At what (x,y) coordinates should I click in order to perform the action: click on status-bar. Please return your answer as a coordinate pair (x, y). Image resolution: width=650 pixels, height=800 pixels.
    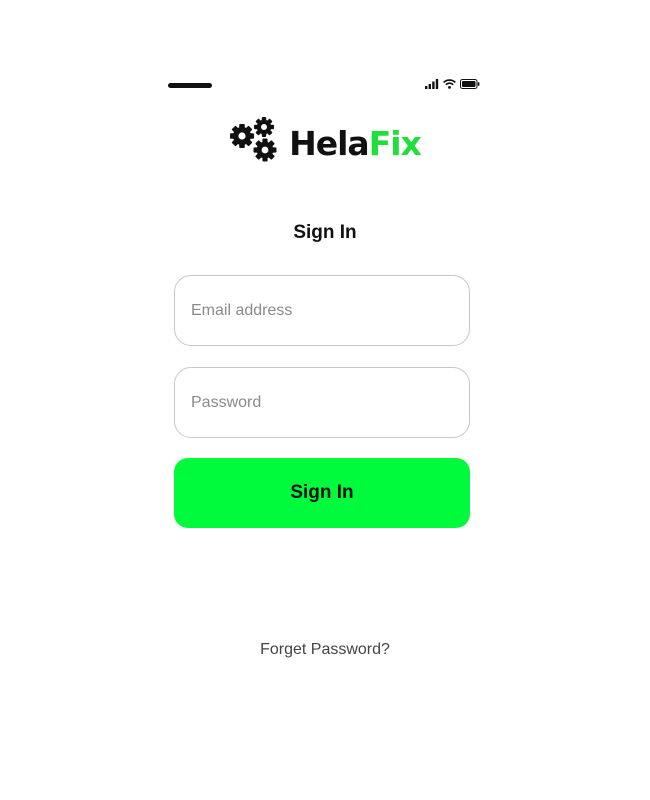
    Looking at the image, I should click on (325, 82).